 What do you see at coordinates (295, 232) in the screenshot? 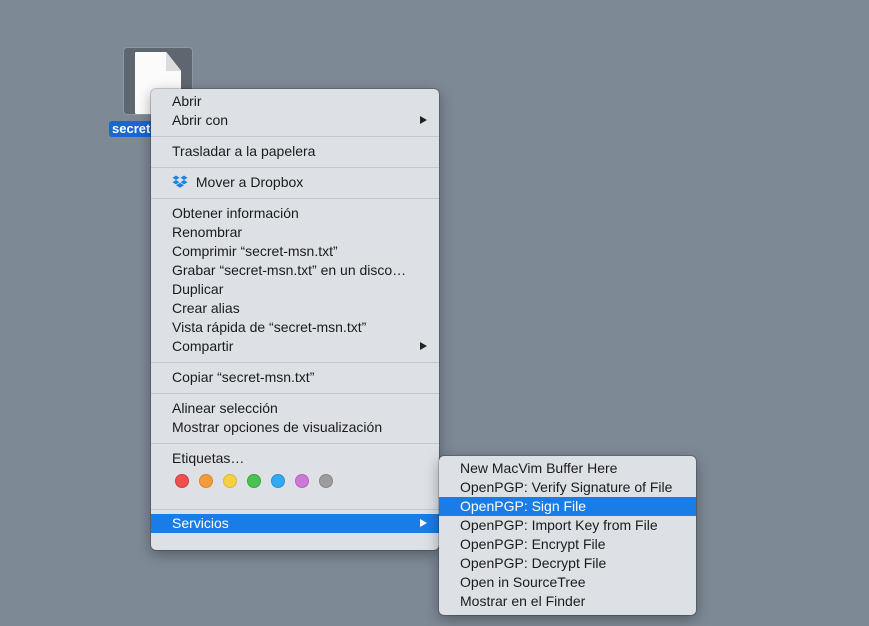
I see `menu-item-rename: Renombrar` at bounding box center [295, 232].